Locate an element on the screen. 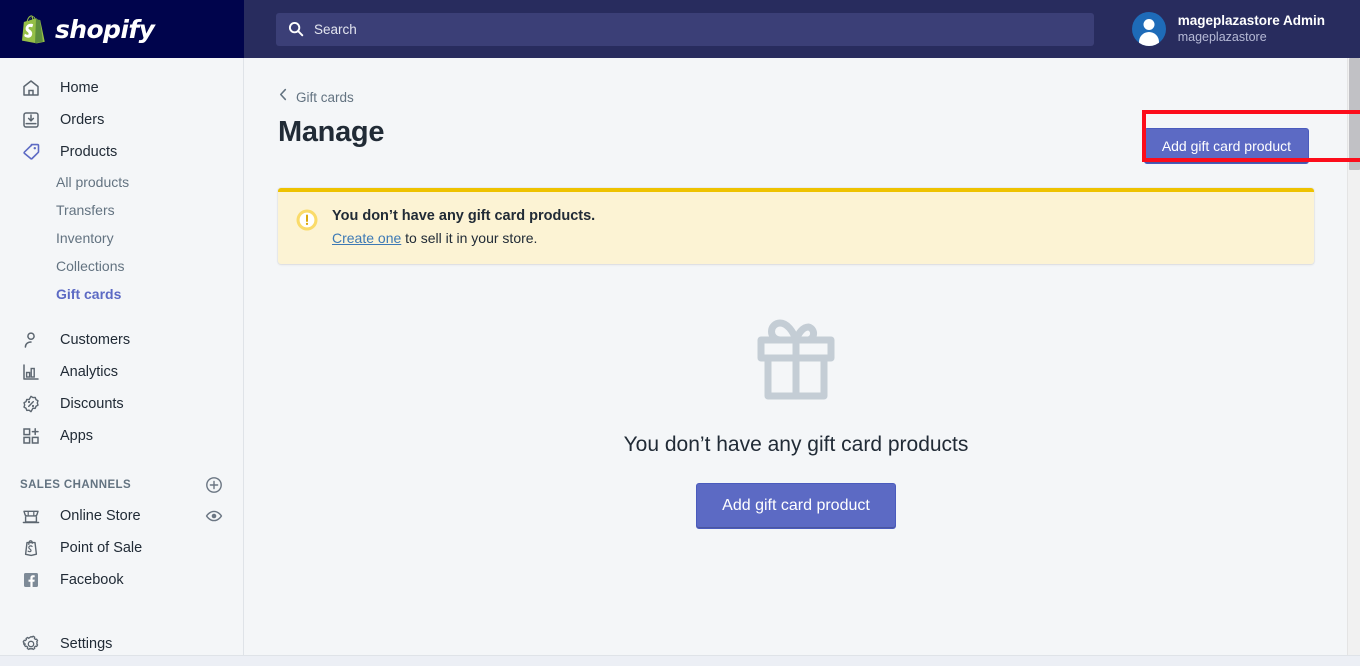  sidebar-item-label: Discounts is located at coordinates (92, 404).